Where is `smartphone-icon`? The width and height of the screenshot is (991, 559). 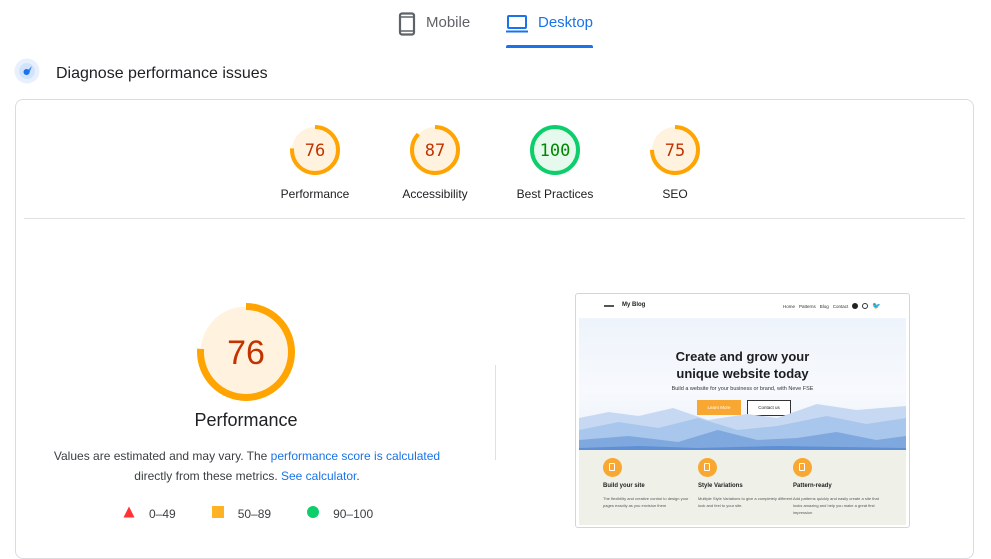 smartphone-icon is located at coordinates (407, 26).